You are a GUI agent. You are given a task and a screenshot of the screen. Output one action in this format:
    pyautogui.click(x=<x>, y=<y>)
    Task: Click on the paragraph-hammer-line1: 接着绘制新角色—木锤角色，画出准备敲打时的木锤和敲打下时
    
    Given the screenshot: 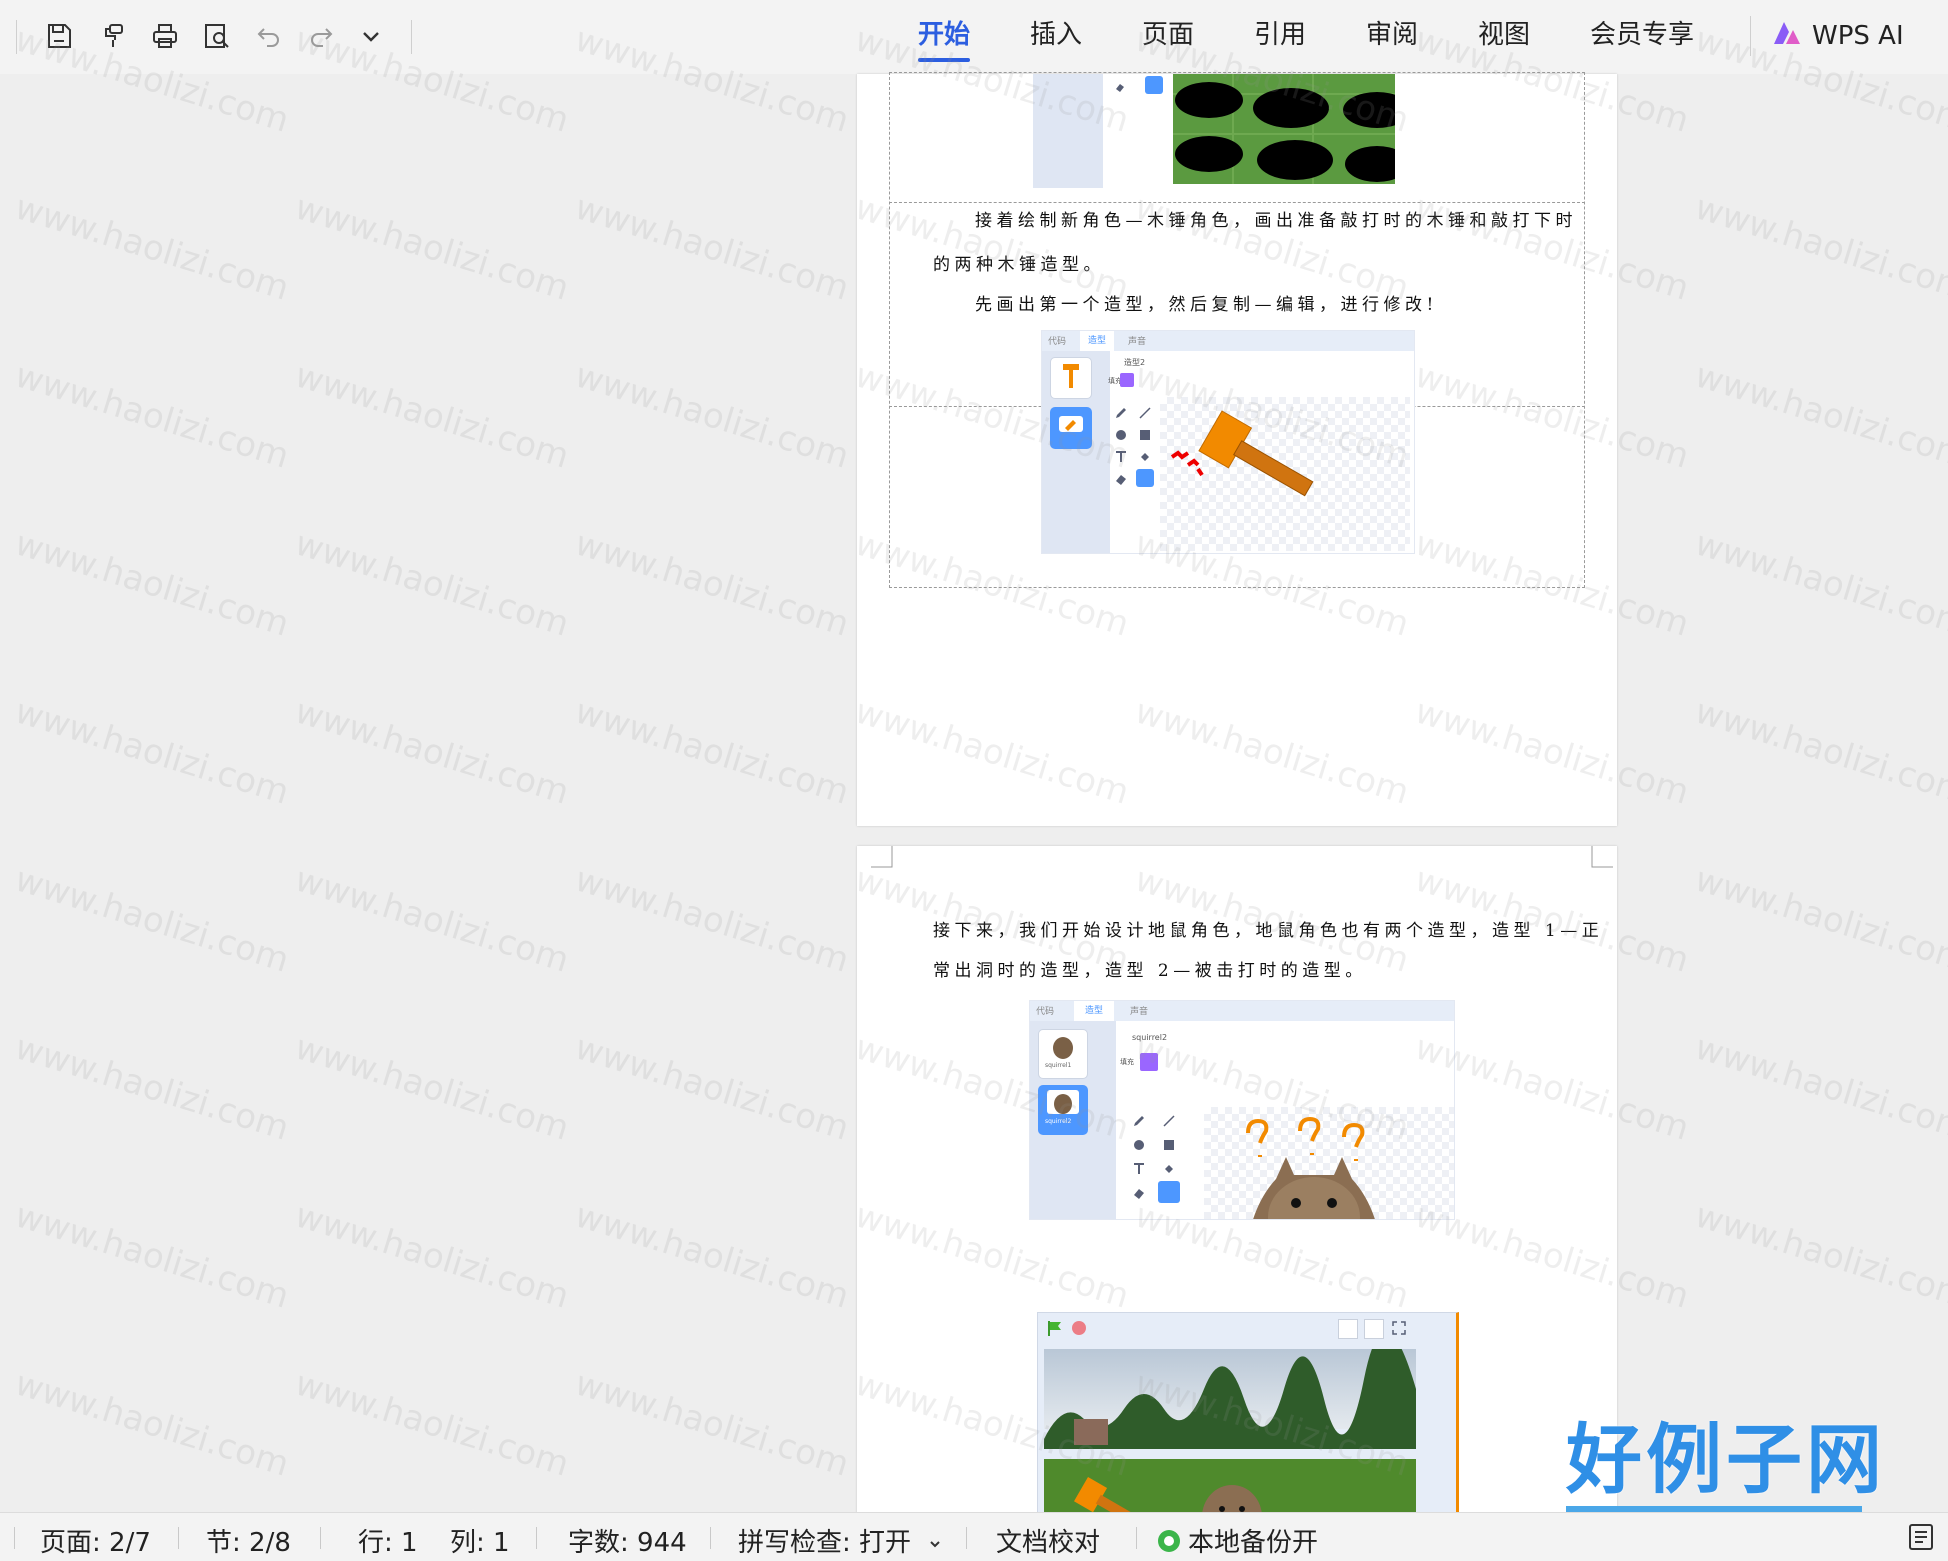 What is the action you would take?
    pyautogui.click(x=1276, y=221)
    